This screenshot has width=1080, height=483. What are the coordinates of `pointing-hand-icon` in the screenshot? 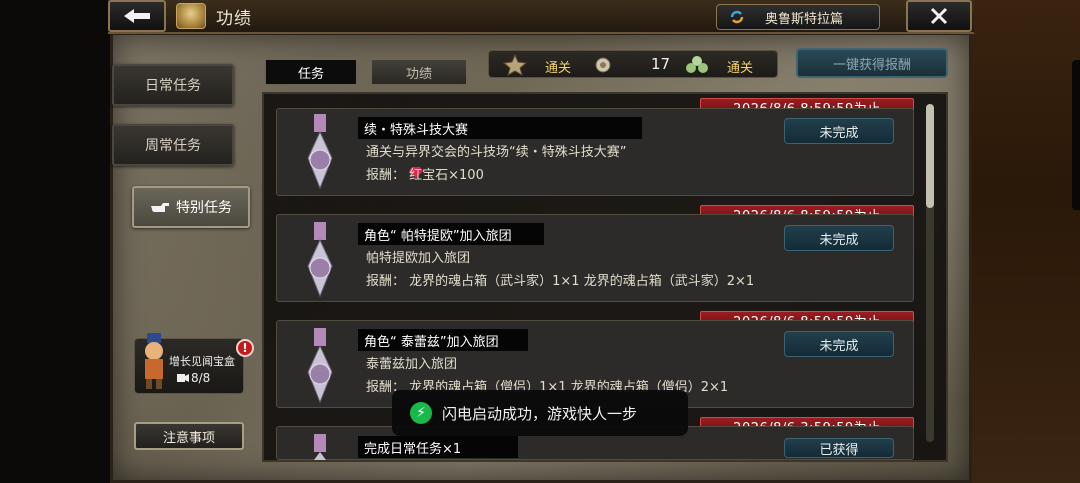 It's located at (160, 207).